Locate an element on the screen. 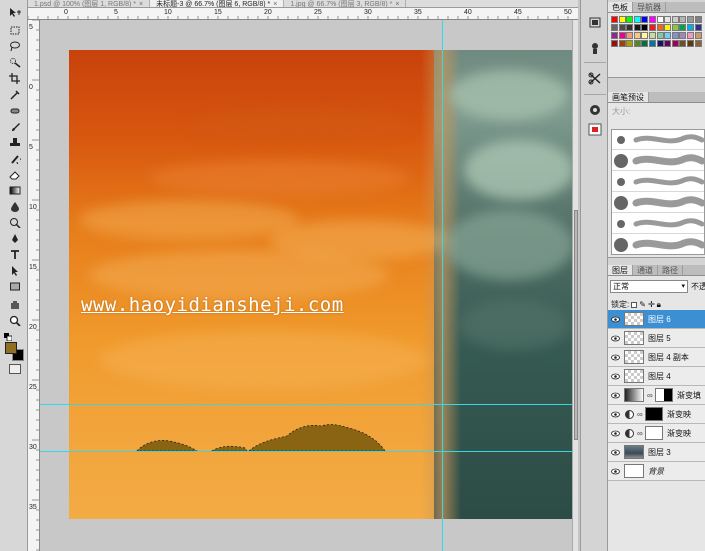 The height and width of the screenshot is (551, 705). shape-icon is located at coordinates (15, 286).